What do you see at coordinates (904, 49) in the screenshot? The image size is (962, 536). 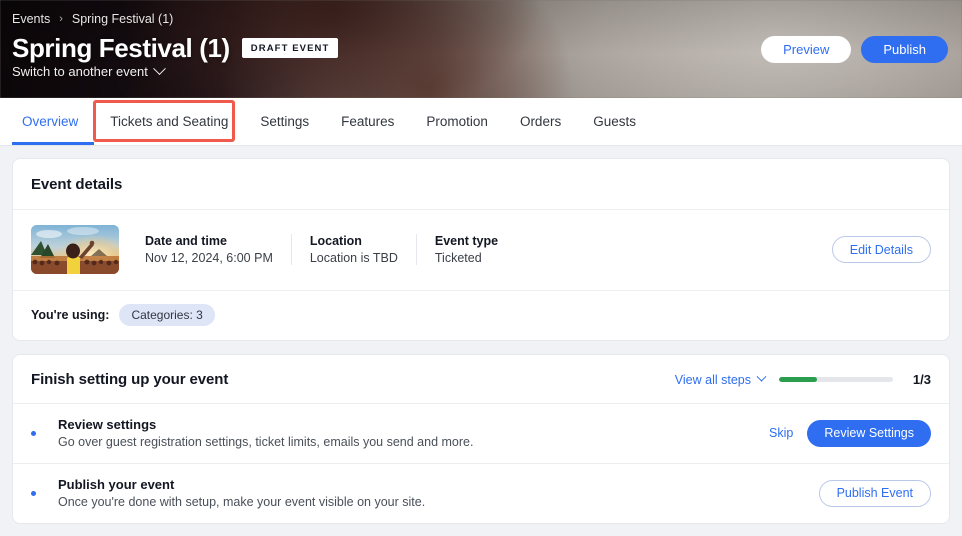 I see `publish-button: Publish` at bounding box center [904, 49].